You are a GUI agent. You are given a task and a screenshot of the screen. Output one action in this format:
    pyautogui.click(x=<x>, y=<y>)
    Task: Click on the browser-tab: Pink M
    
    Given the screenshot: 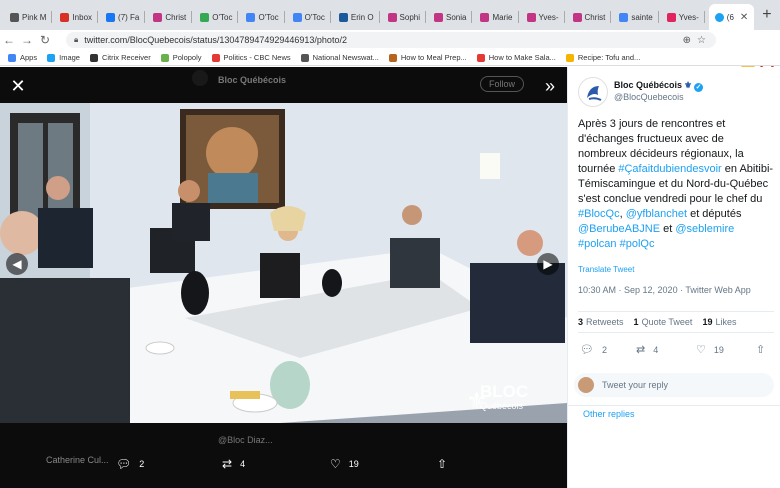 What is the action you would take?
    pyautogui.click(x=31, y=17)
    